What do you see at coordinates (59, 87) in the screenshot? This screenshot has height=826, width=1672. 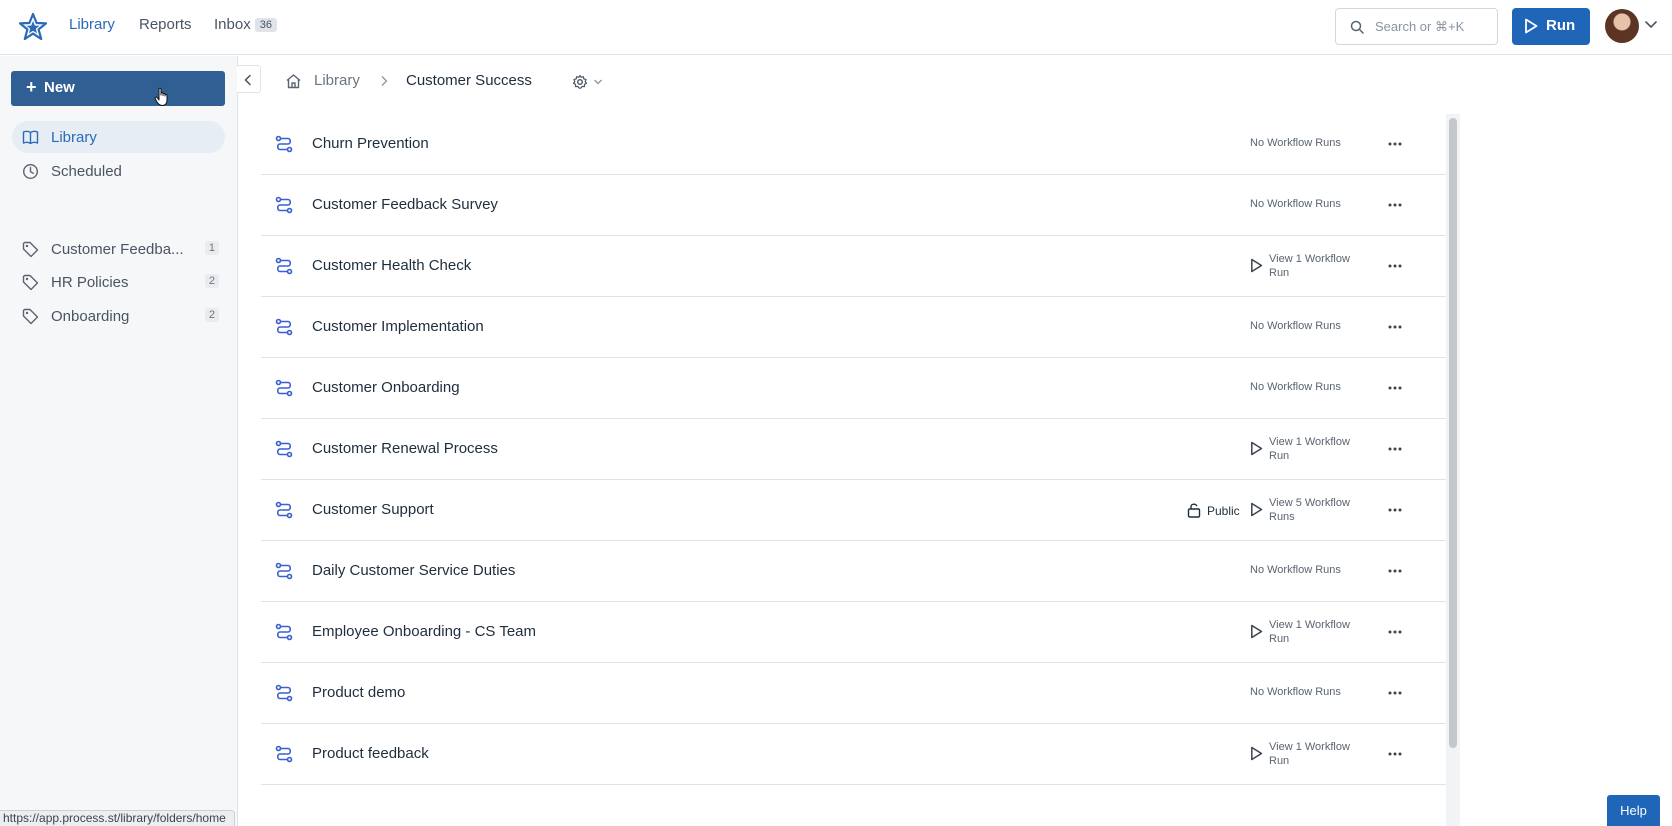 I see `new-button-label: New` at bounding box center [59, 87].